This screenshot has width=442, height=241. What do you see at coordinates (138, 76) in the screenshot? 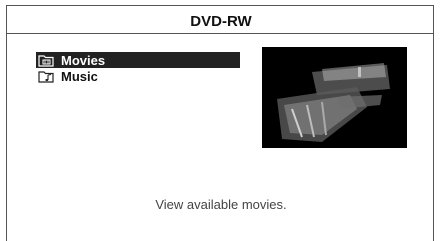
I see `menu-item-music: Music` at bounding box center [138, 76].